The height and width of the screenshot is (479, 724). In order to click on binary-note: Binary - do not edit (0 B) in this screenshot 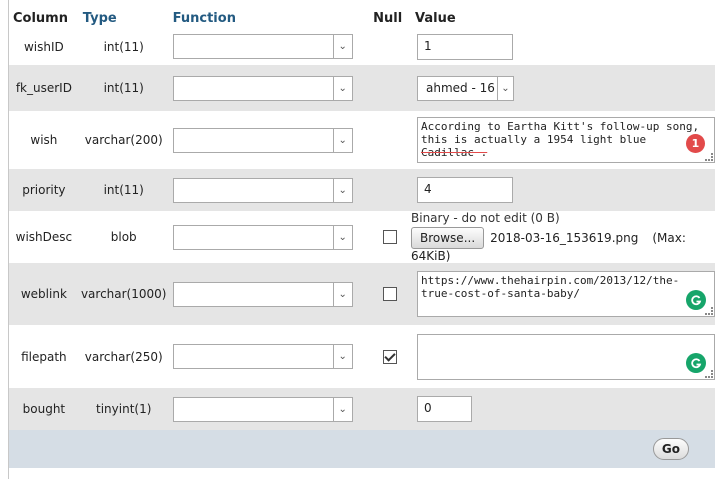, I will do `click(485, 218)`.